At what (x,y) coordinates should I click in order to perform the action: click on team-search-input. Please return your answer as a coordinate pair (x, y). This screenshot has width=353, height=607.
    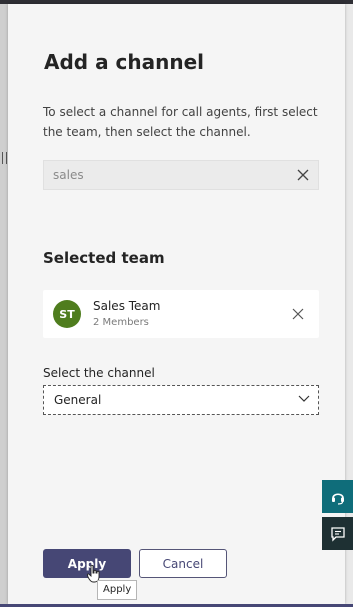
    Looking at the image, I should click on (168, 175).